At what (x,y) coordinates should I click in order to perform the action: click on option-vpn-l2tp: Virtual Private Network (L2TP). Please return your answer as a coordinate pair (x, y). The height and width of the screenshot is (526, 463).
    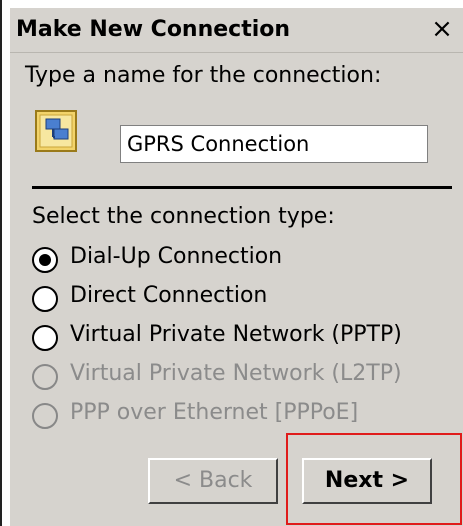
    Looking at the image, I should click on (242, 377).